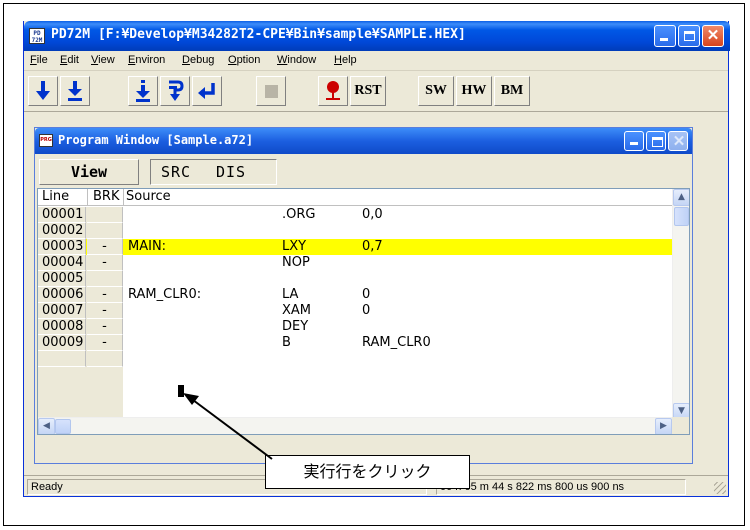 Image resolution: width=750 pixels, height=530 pixels. I want to click on app-logo-icon: PD 72M, so click(37, 36).